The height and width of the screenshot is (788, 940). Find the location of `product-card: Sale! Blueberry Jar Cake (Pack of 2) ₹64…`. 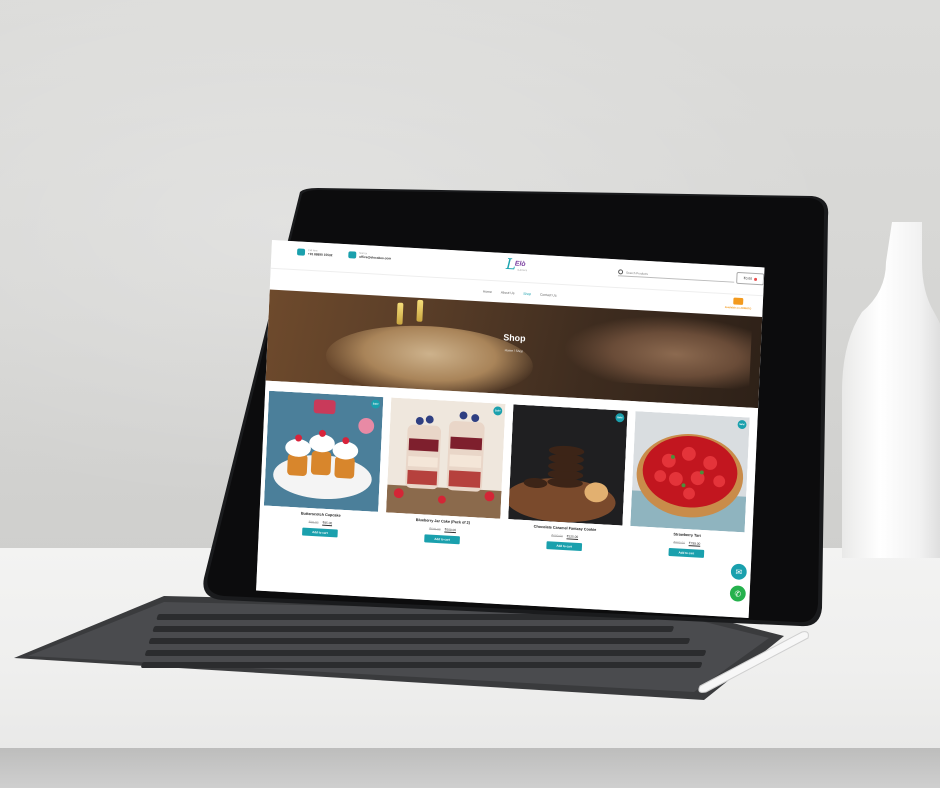

product-card: Sale! Blueberry Jar Cake (Pack of 2) ₹64… is located at coordinates (445, 480).